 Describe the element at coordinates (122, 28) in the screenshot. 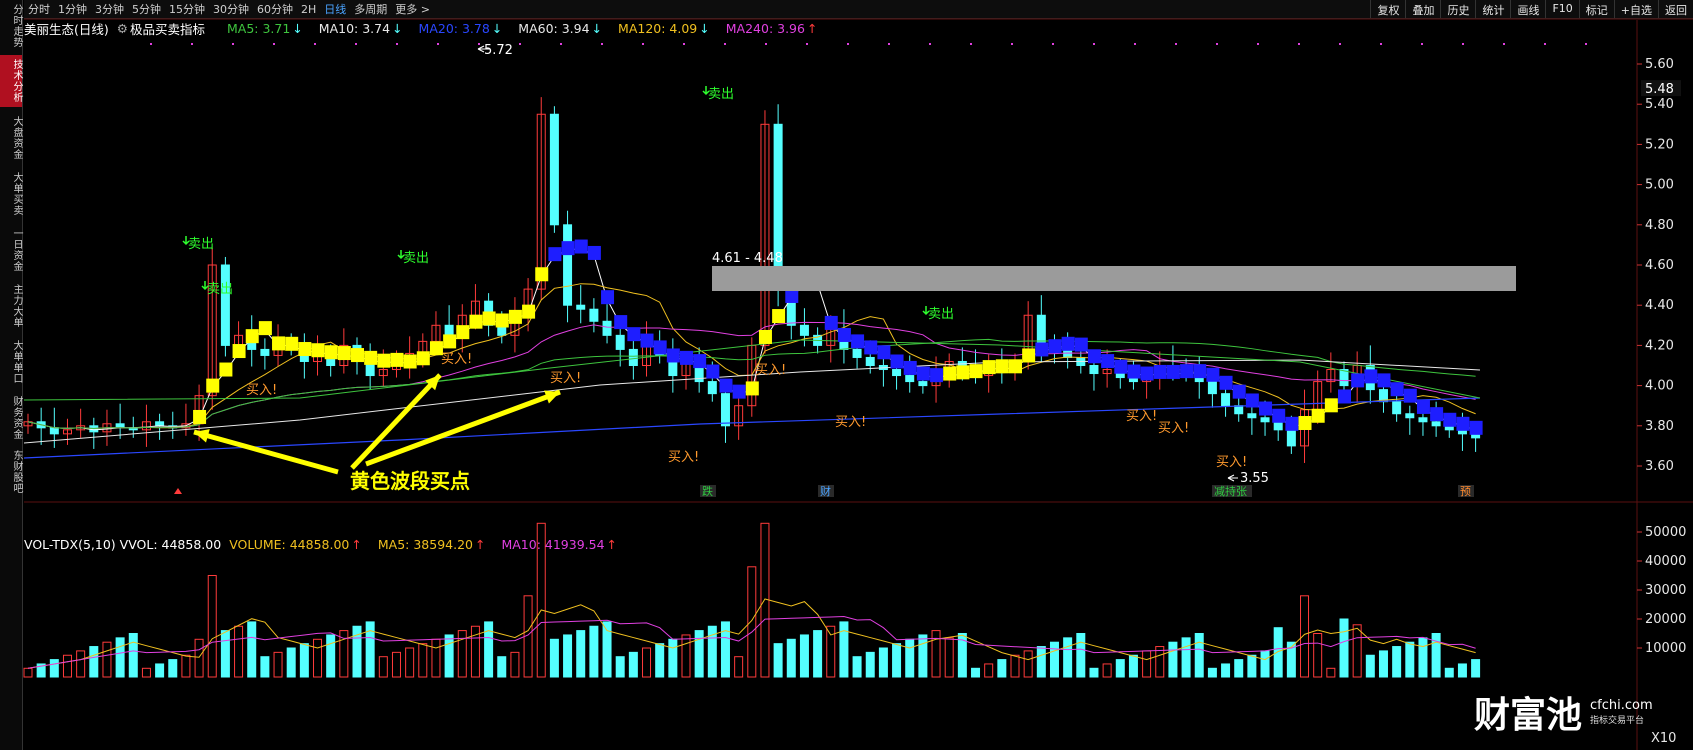

I see `indicator-settings-icon: ⚙` at that location.